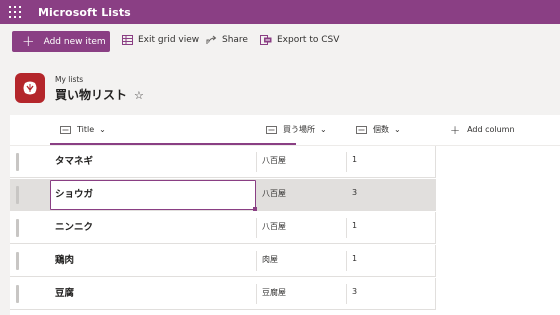 The height and width of the screenshot is (315, 560). I want to click on shopping-list-icon, so click(30, 88).